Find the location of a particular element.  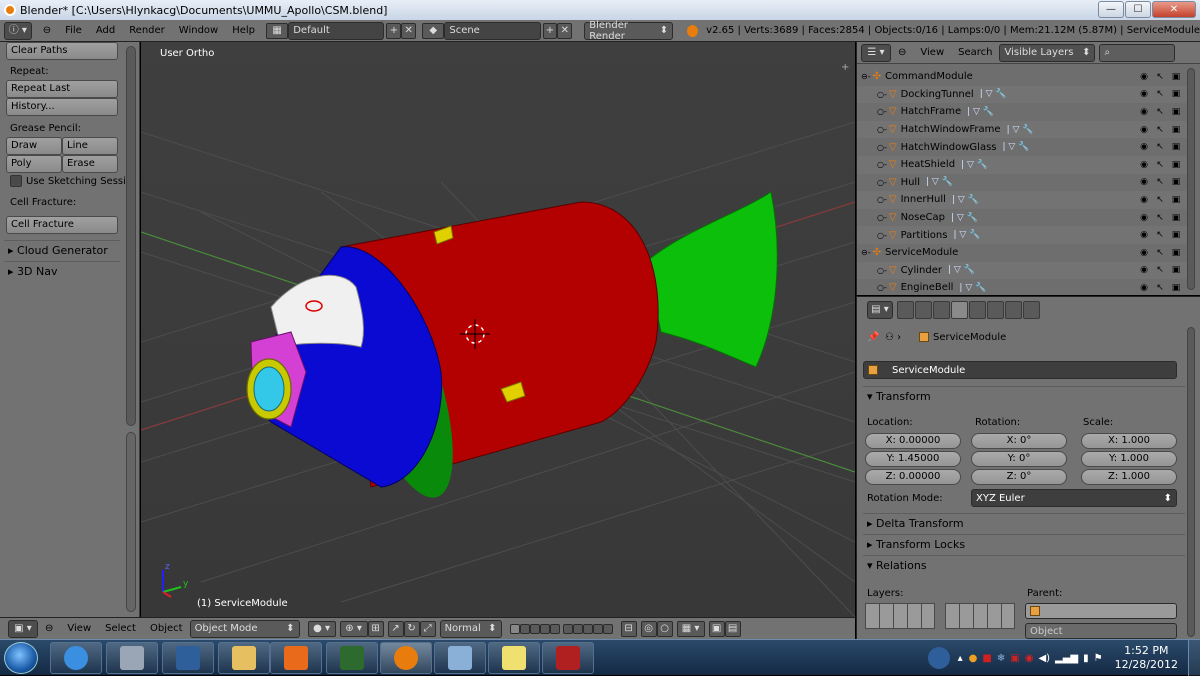

render-image-icon: ▣ is located at coordinates (716, 628).